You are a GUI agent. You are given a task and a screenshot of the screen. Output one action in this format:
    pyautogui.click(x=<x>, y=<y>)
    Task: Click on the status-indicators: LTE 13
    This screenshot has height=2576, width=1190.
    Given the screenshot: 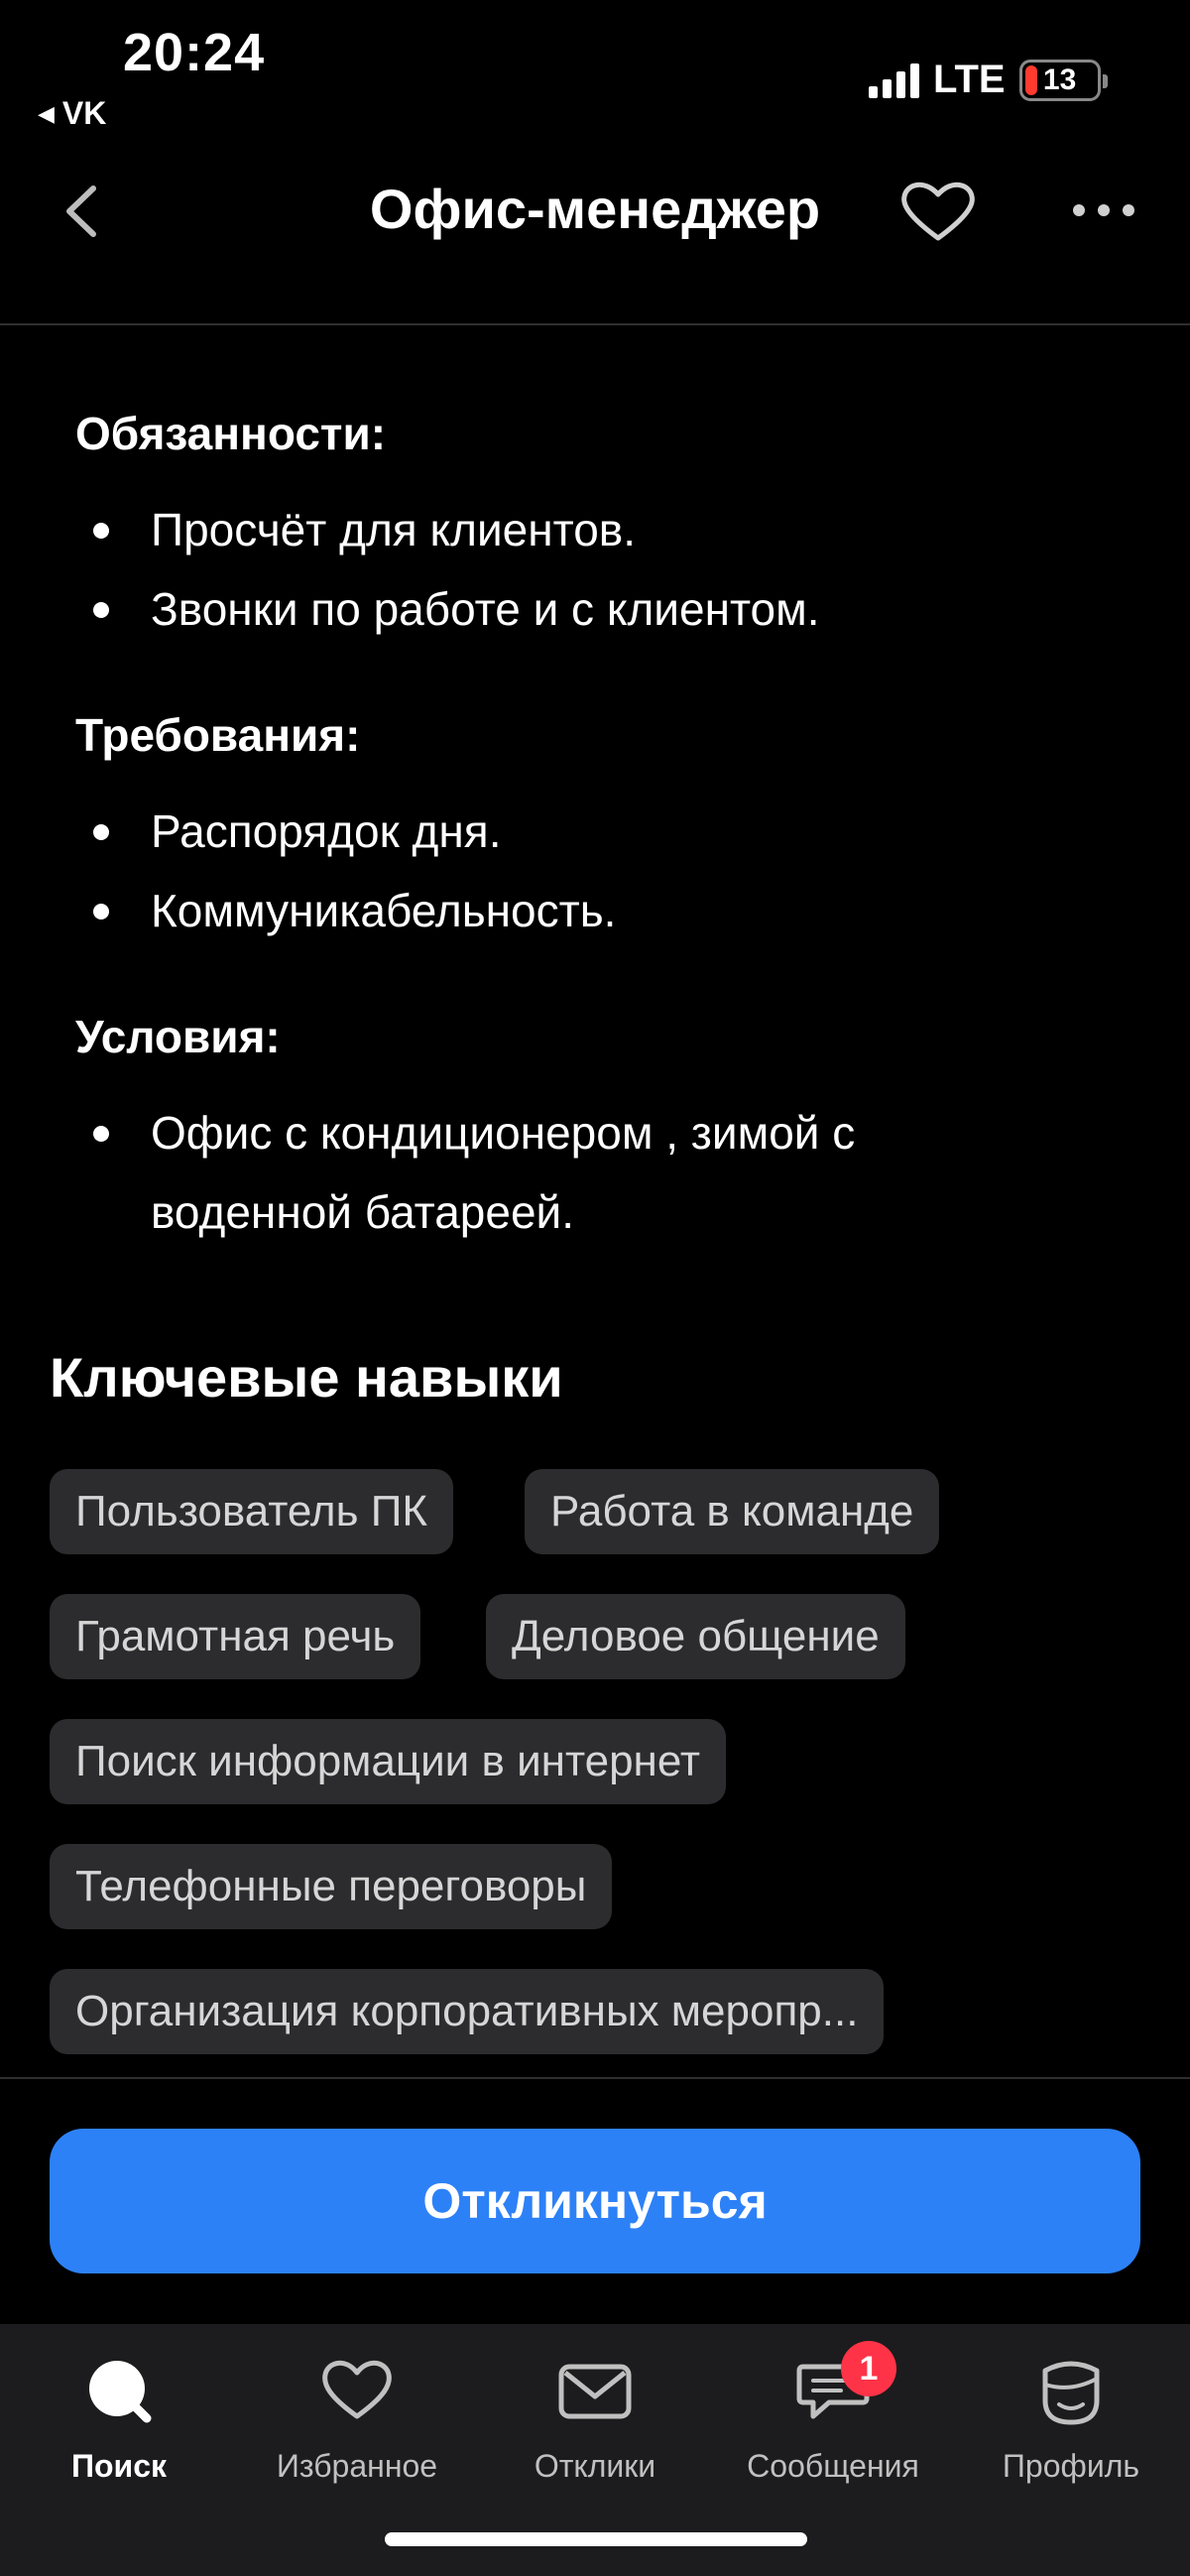 What is the action you would take?
    pyautogui.click(x=988, y=80)
    